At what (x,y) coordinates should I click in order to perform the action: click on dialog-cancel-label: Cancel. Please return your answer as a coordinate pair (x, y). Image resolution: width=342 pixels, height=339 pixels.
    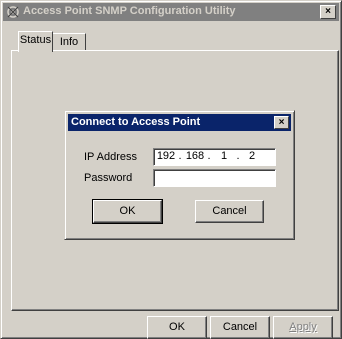
    Looking at the image, I should click on (229, 211).